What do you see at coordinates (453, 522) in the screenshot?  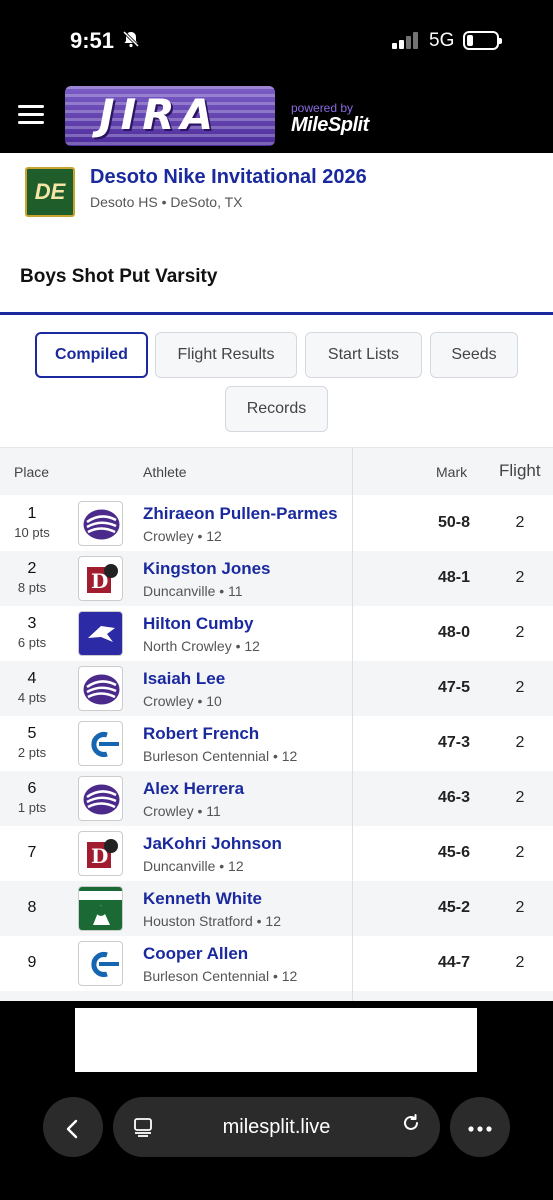 I see `mark-value: 50-8` at bounding box center [453, 522].